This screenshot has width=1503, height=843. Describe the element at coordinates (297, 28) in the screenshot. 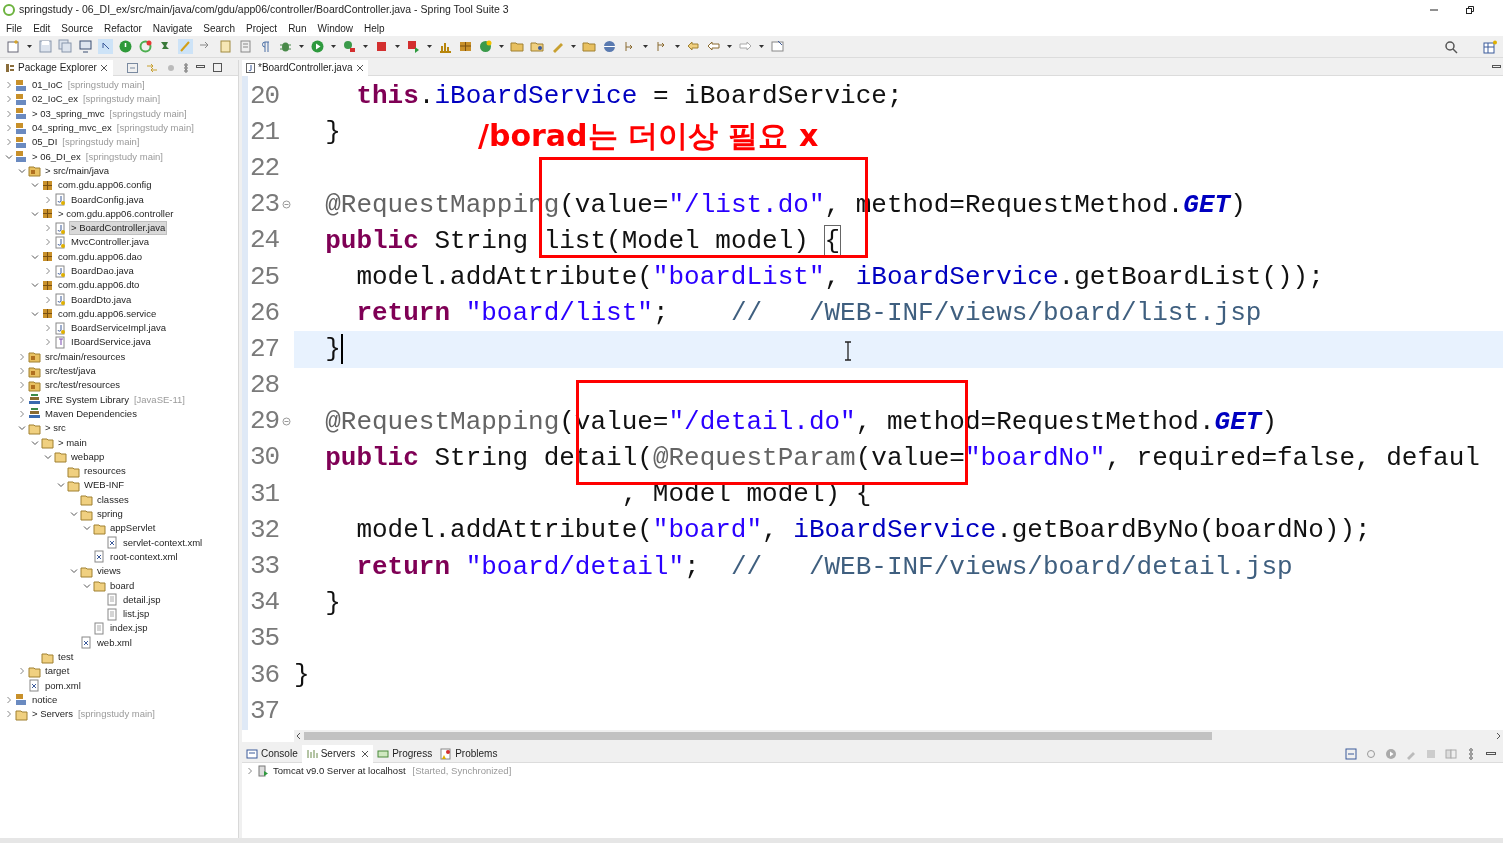

I see `menu-item: Run` at that location.